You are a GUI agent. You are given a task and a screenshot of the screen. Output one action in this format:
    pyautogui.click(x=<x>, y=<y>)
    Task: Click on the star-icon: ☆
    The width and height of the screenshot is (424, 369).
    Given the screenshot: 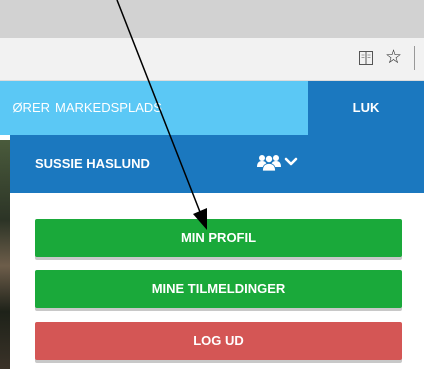 What is the action you would take?
    pyautogui.click(x=393, y=57)
    